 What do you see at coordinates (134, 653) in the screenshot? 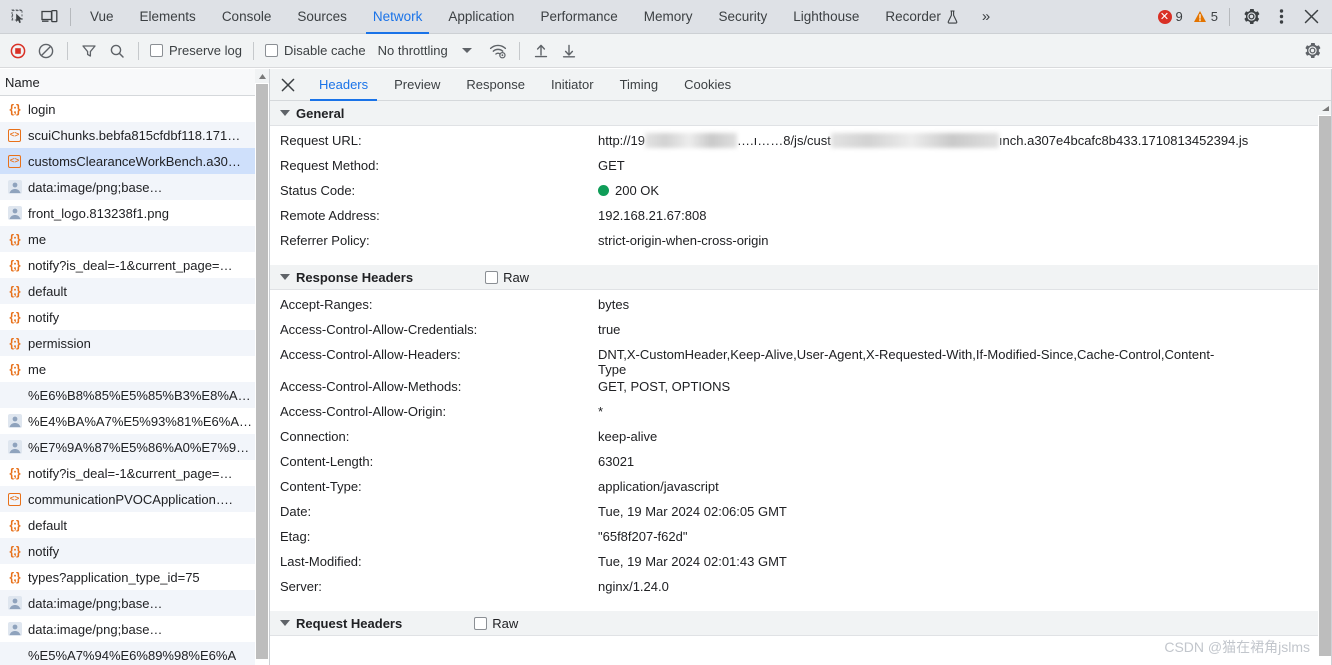
I see `request-list-item: %E5%A7%94%E6%89%98%E6%A` at bounding box center [134, 653].